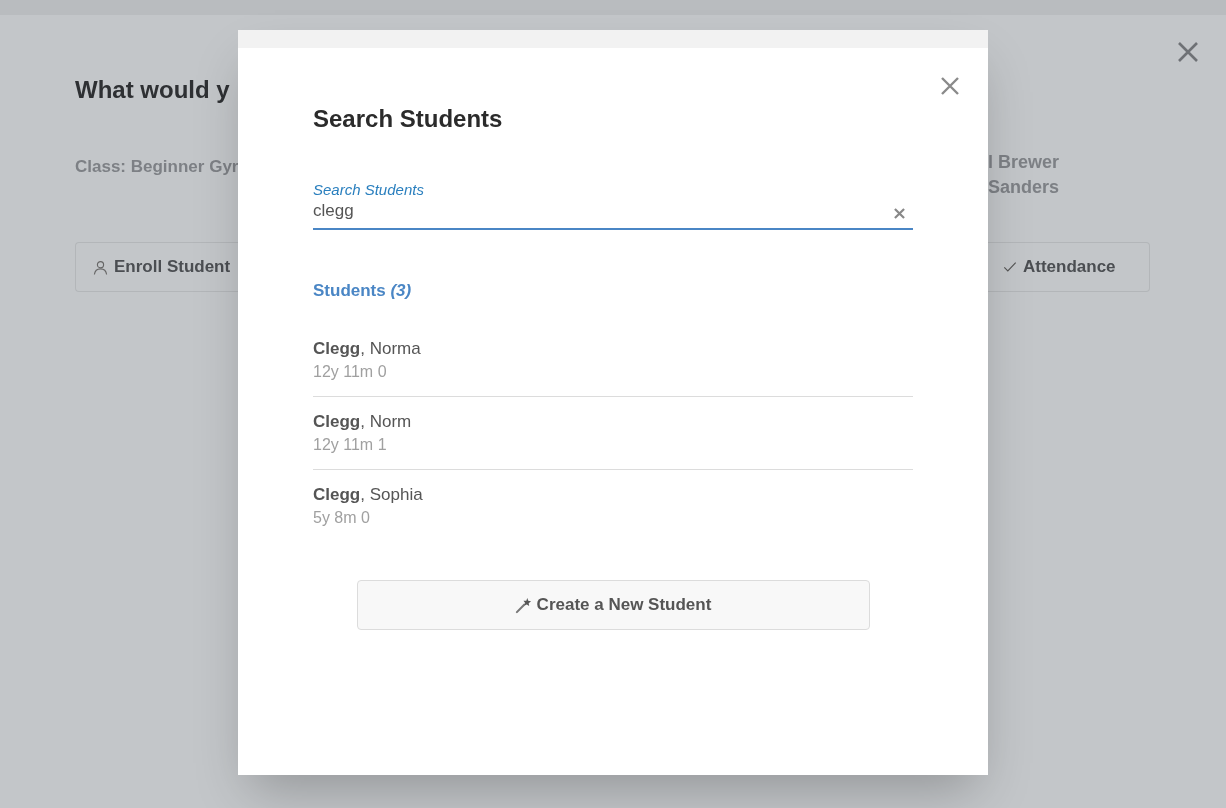  I want to click on student-row: Clegg, Norm 12y 11m 1, so click(613, 433).